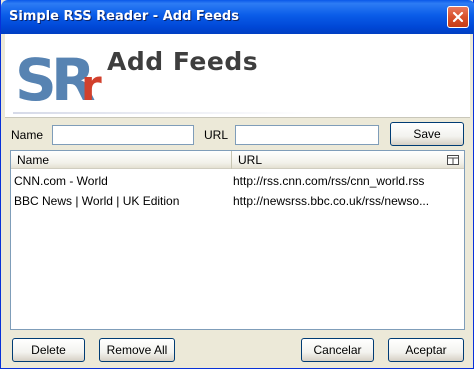  I want to click on name-input, so click(123, 135).